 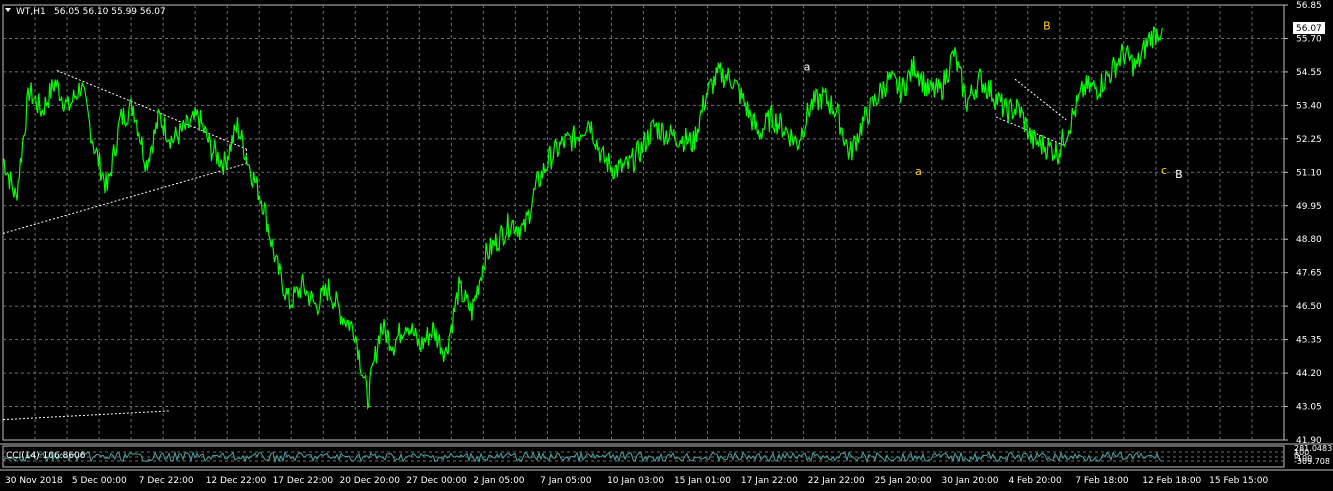 What do you see at coordinates (166, 481) in the screenshot?
I see `x-tick-label: 7 Dec 22:00` at bounding box center [166, 481].